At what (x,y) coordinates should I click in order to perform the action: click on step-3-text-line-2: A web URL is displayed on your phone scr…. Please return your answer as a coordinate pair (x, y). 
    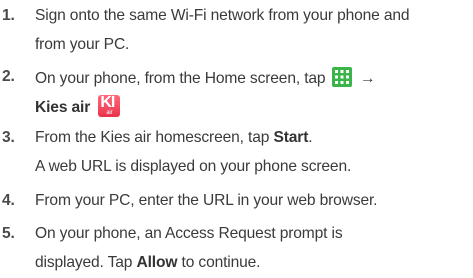
    Looking at the image, I should click on (193, 166).